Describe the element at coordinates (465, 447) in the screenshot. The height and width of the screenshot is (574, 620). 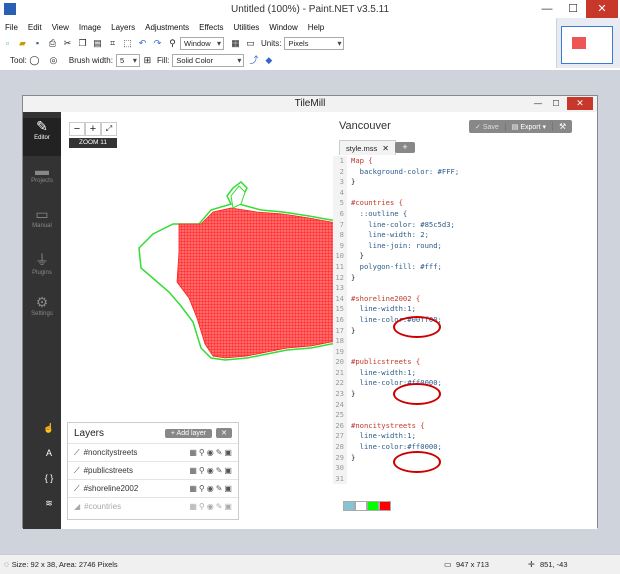
I see `code-line: 28 line-color:#ff0000;` at that location.